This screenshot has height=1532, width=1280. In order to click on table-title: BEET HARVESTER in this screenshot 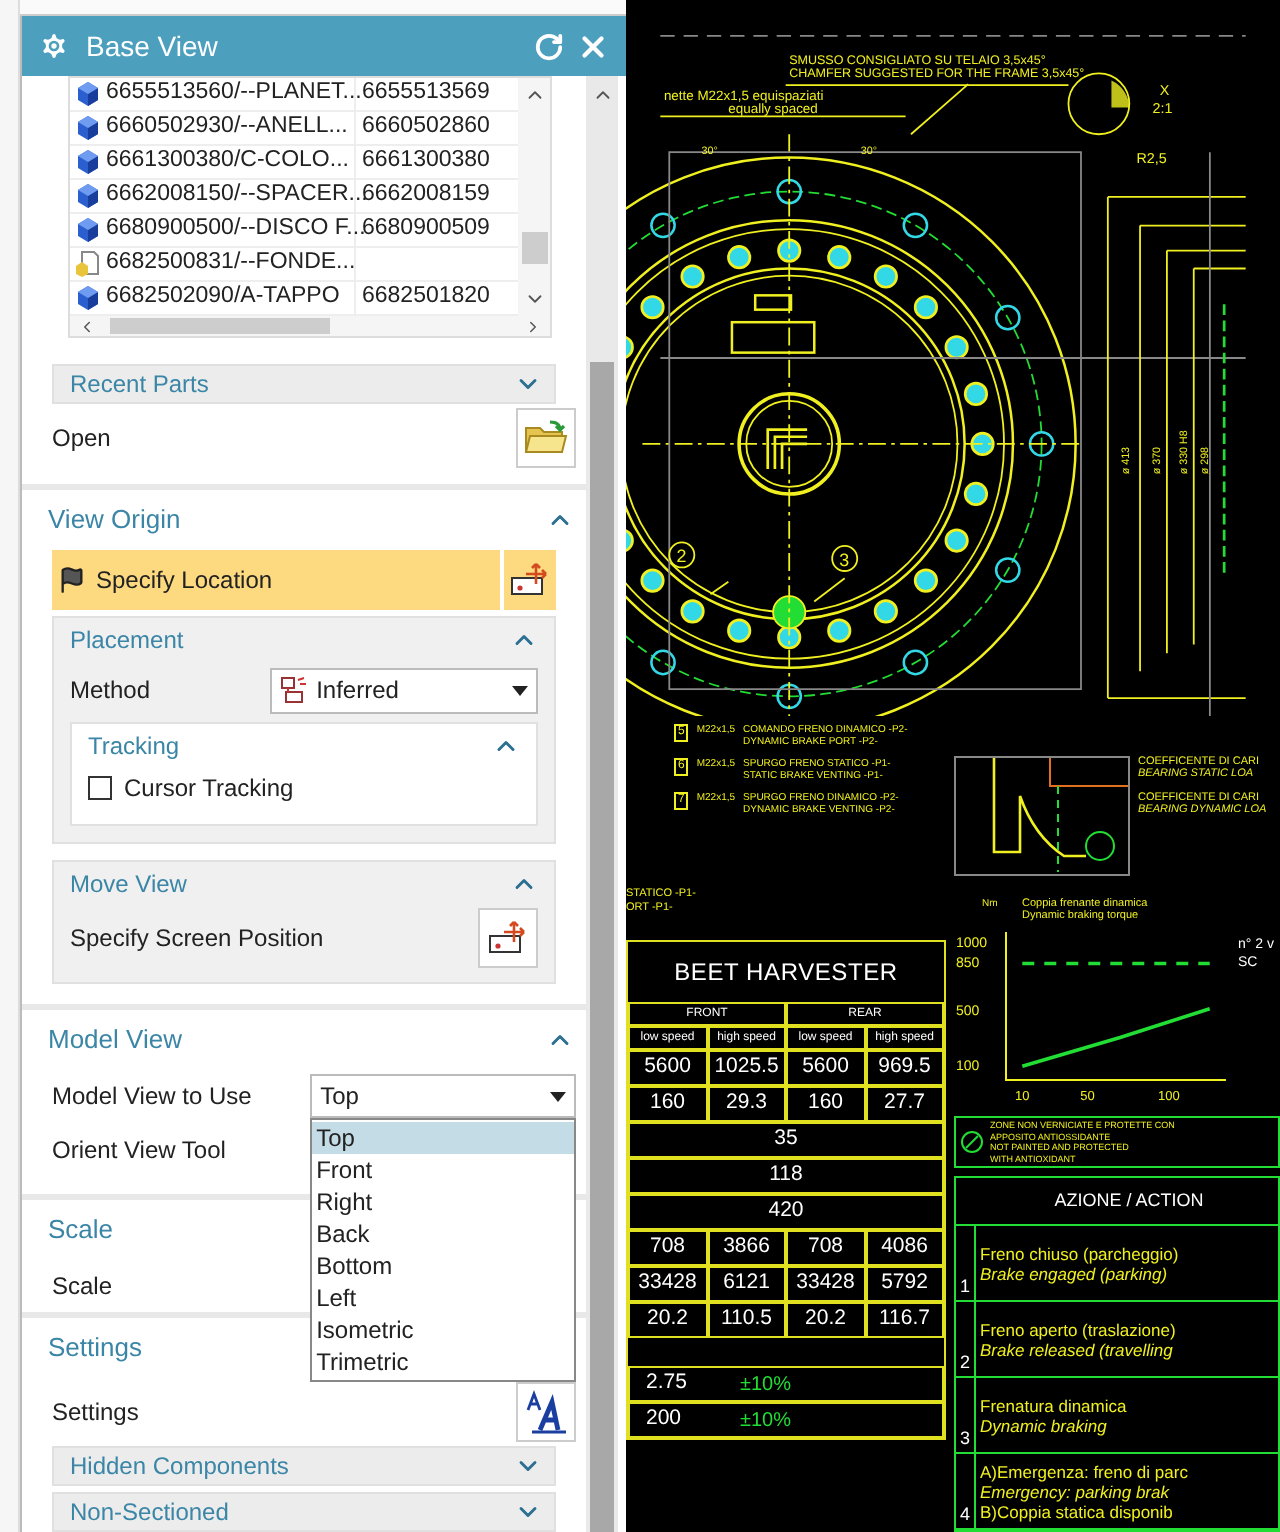, I will do `click(786, 973)`.